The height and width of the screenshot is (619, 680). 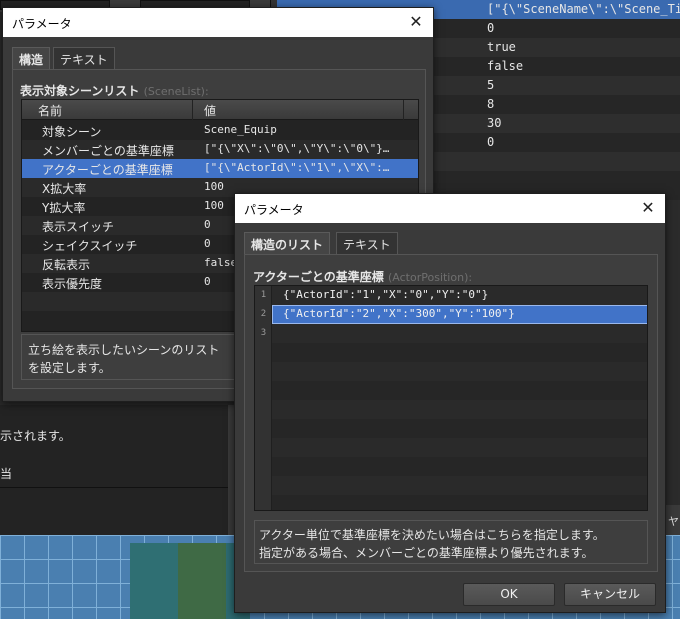 I want to click on list-item: {"ActorId":"1","X":"0","Y":"0"}, so click(x=459, y=295).